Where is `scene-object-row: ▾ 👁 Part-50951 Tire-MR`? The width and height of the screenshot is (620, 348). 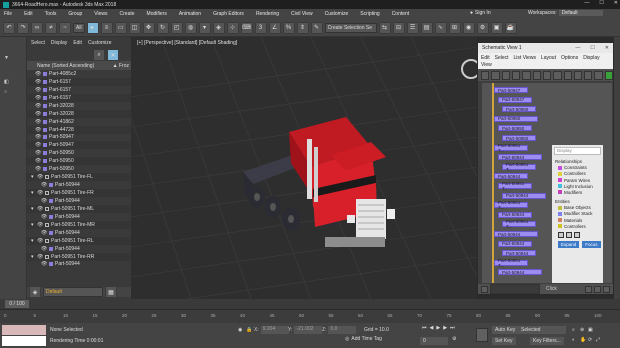
scene-object-row: ▾ 👁 Part-50951 Tire-MR is located at coordinates (79, 224).